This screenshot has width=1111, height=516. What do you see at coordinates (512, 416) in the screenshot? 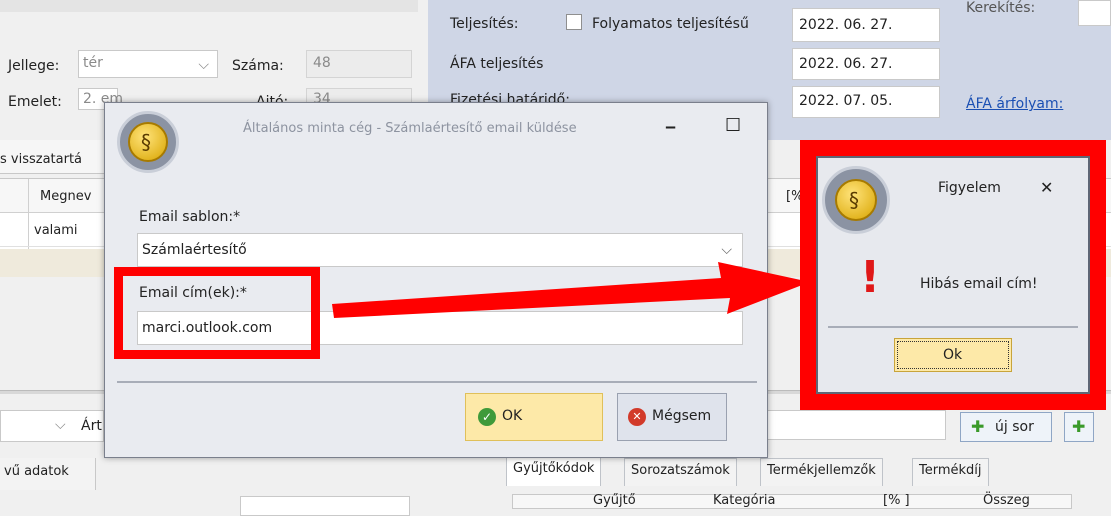
I see `ok-label: OK` at bounding box center [512, 416].